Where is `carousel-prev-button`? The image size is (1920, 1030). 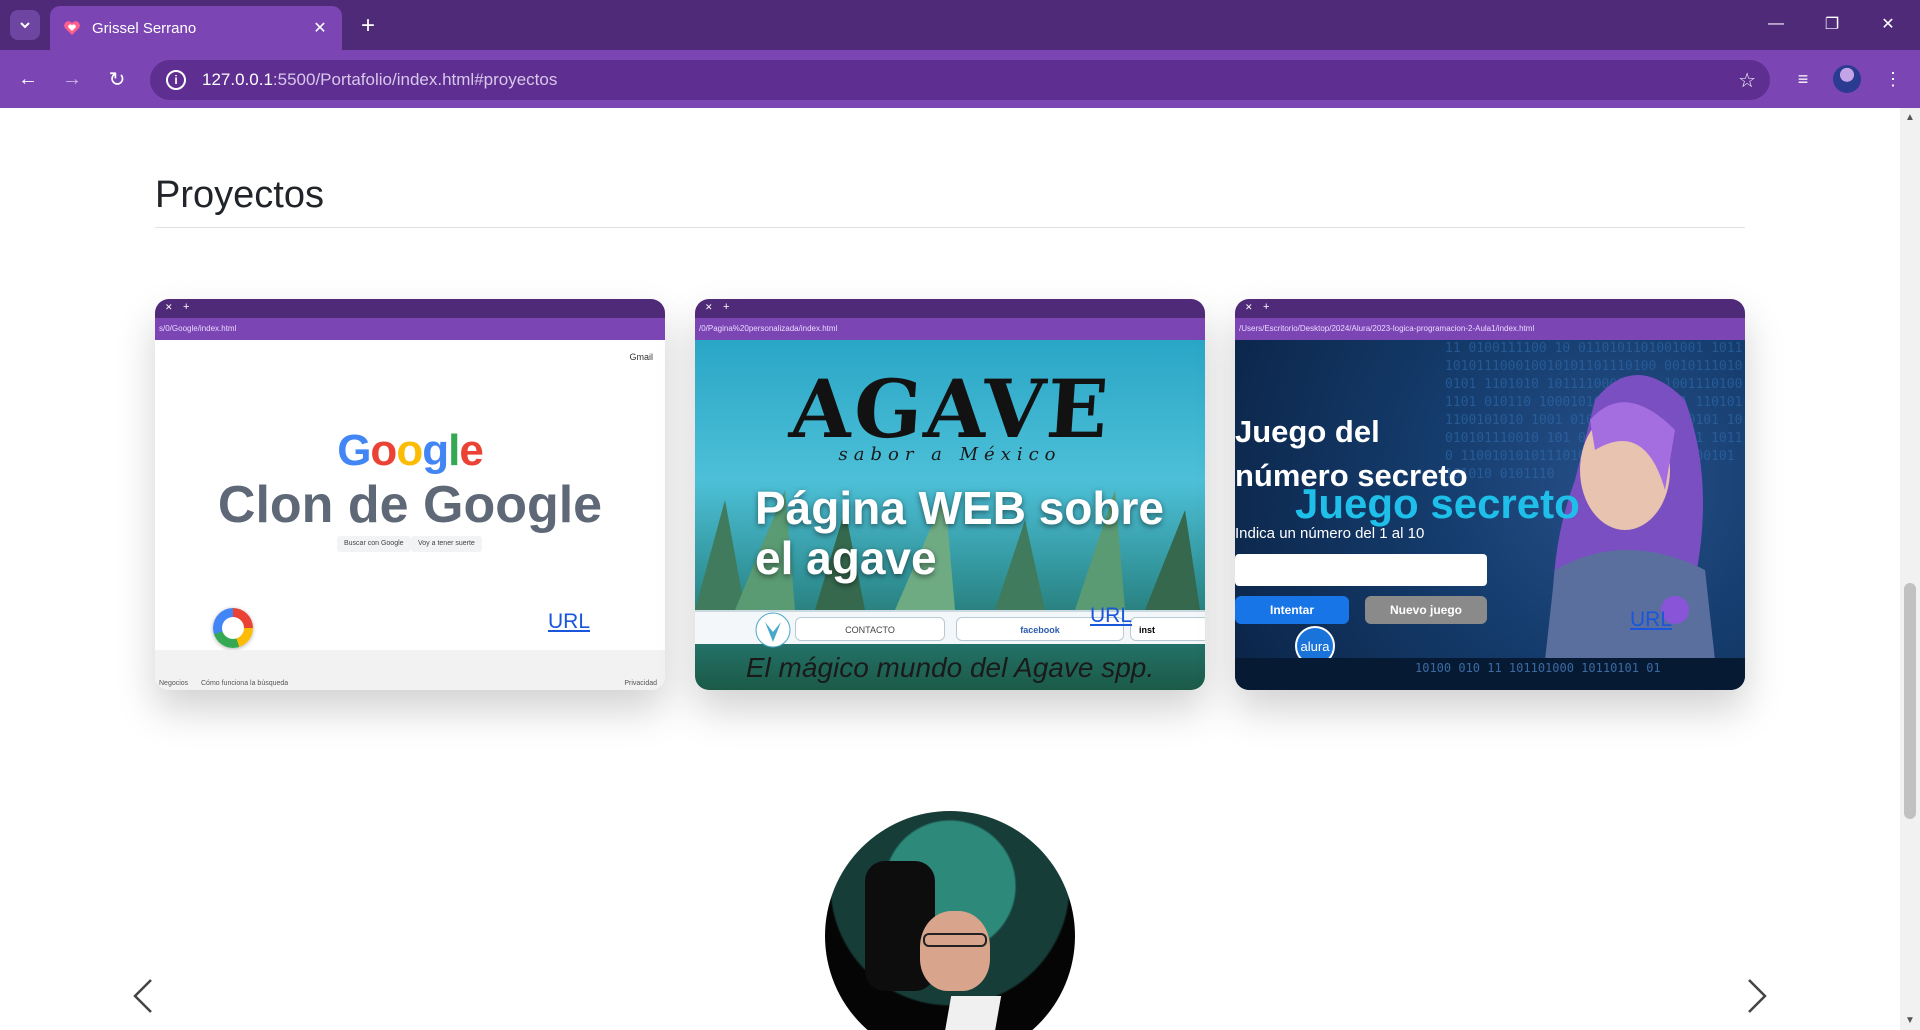
carousel-prev-button is located at coordinates (143, 996).